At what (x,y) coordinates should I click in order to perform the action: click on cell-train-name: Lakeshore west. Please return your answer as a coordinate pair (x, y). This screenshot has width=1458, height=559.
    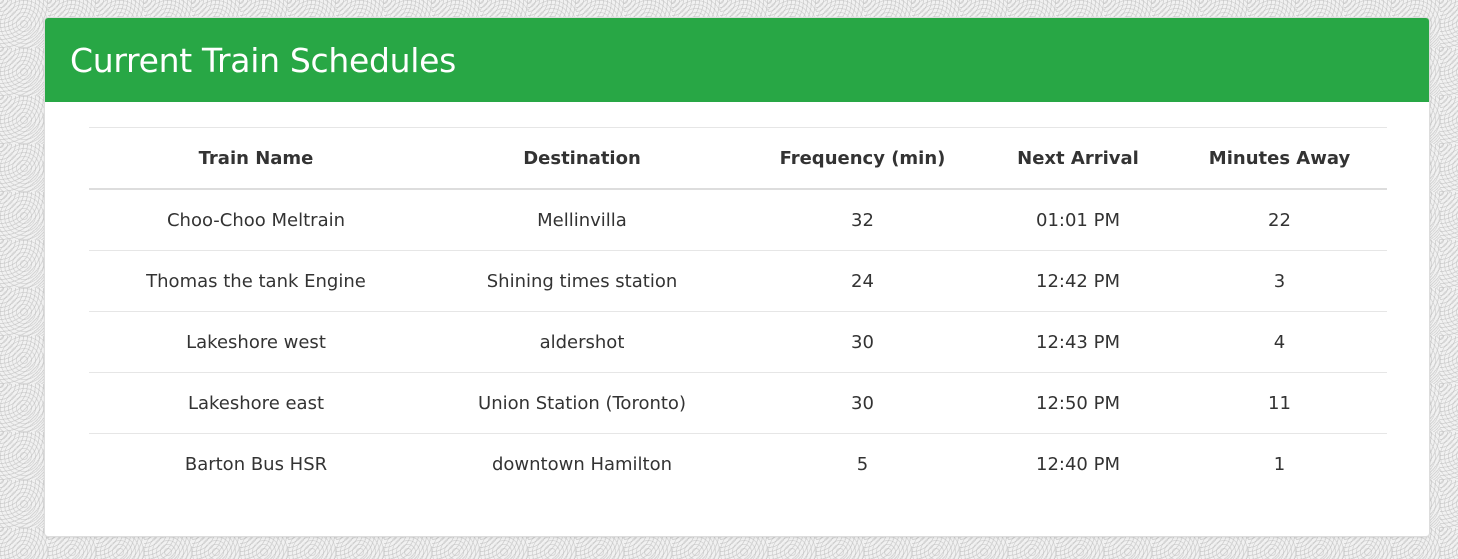
    Looking at the image, I should click on (256, 342).